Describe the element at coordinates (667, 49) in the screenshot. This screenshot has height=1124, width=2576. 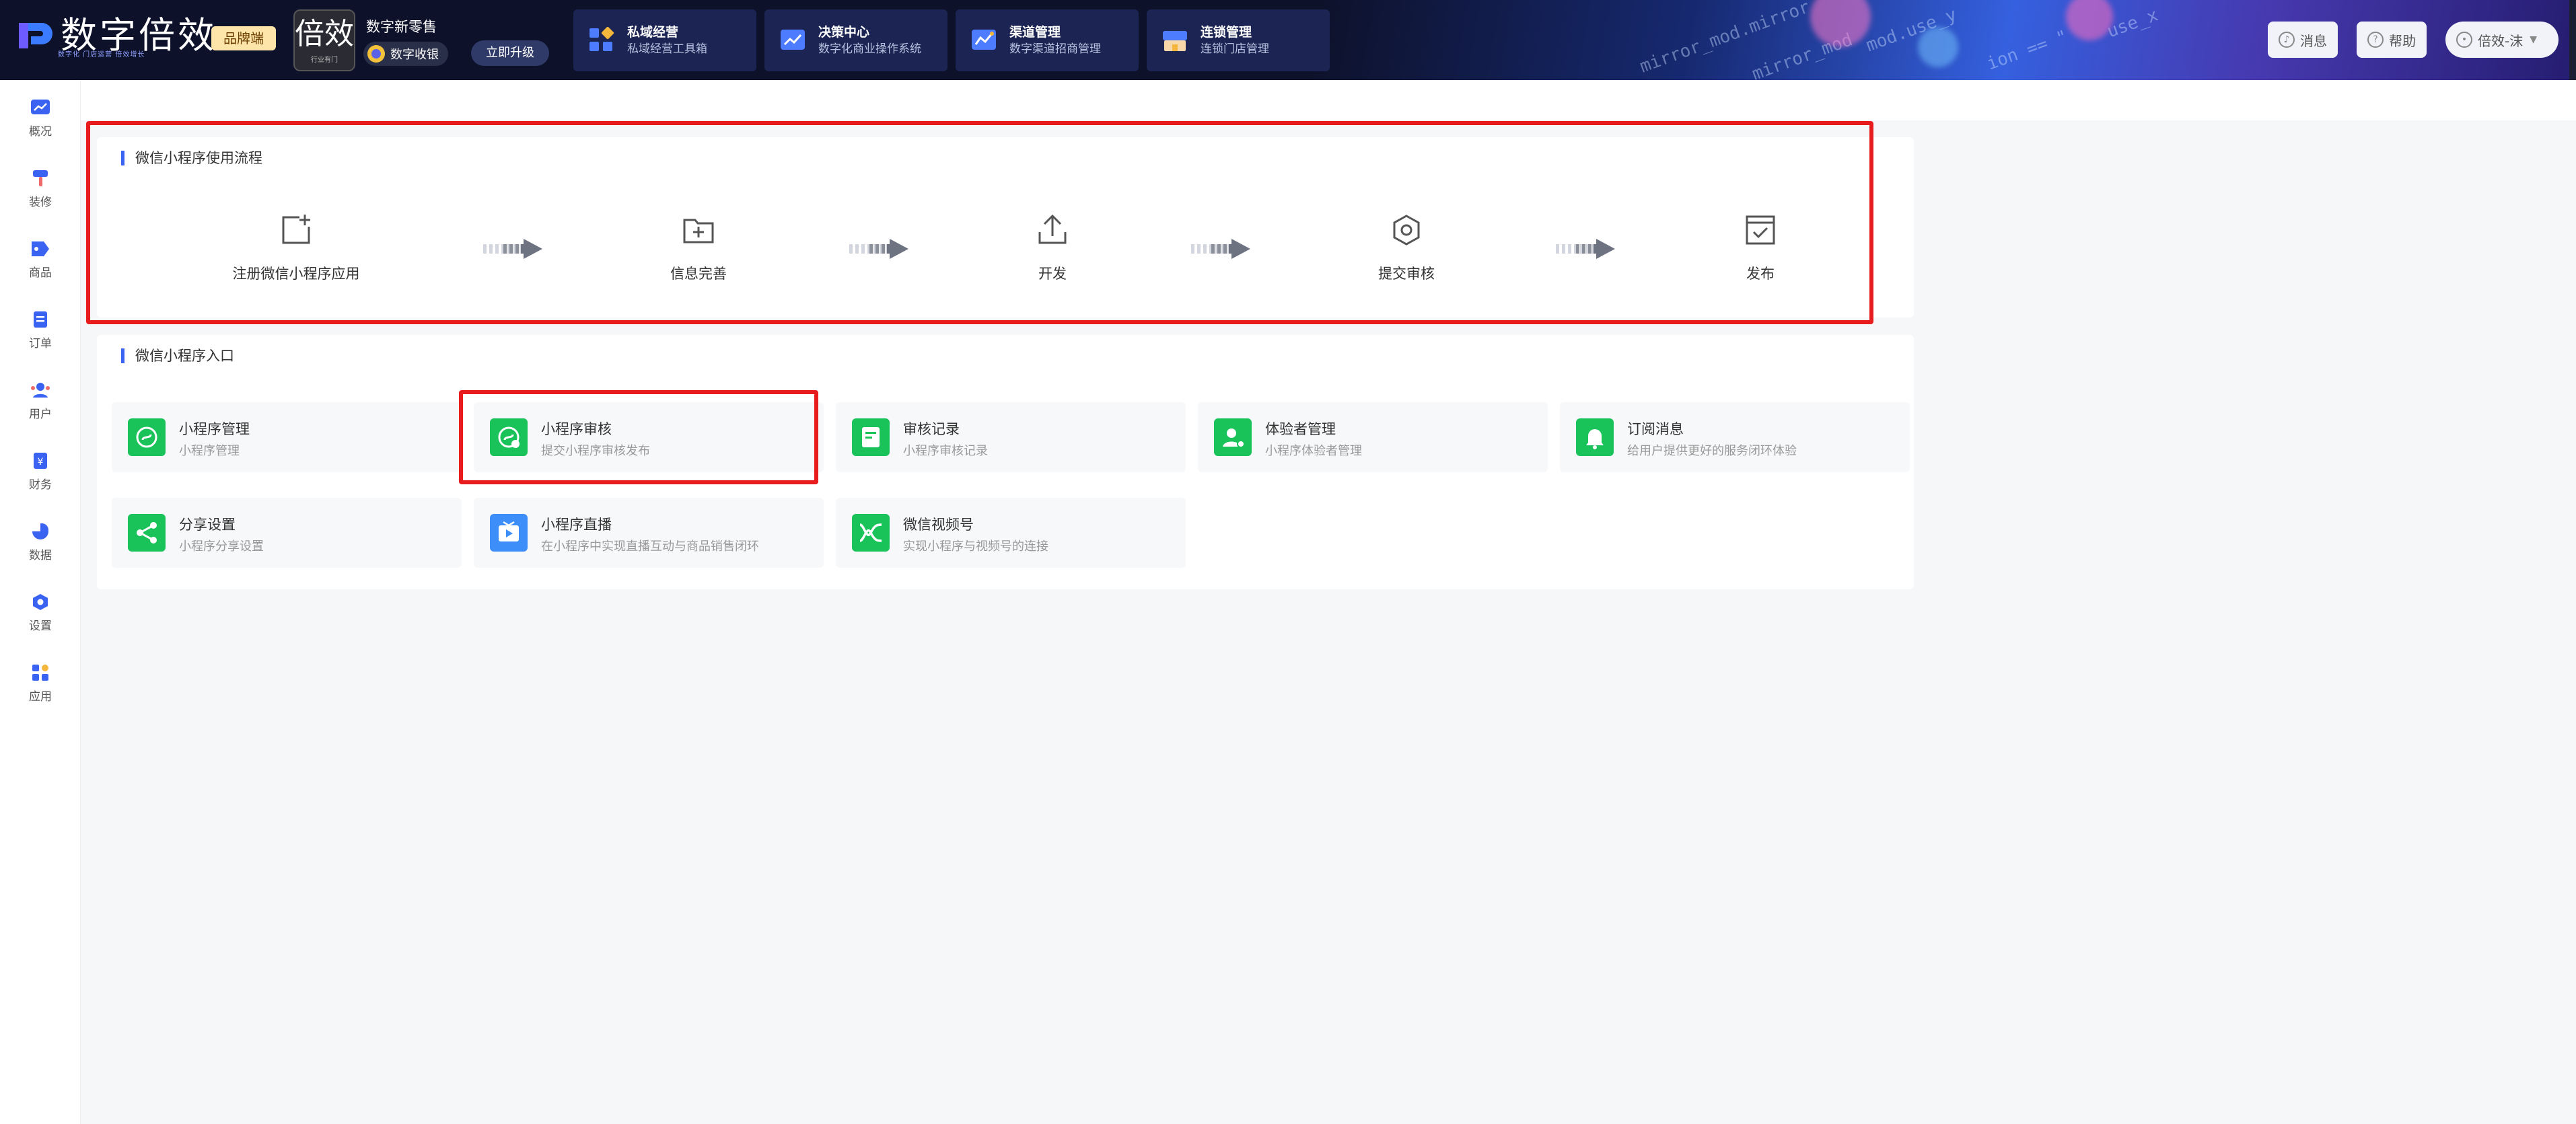
I see `nav-subtitle: 私域经营工具箱` at that location.